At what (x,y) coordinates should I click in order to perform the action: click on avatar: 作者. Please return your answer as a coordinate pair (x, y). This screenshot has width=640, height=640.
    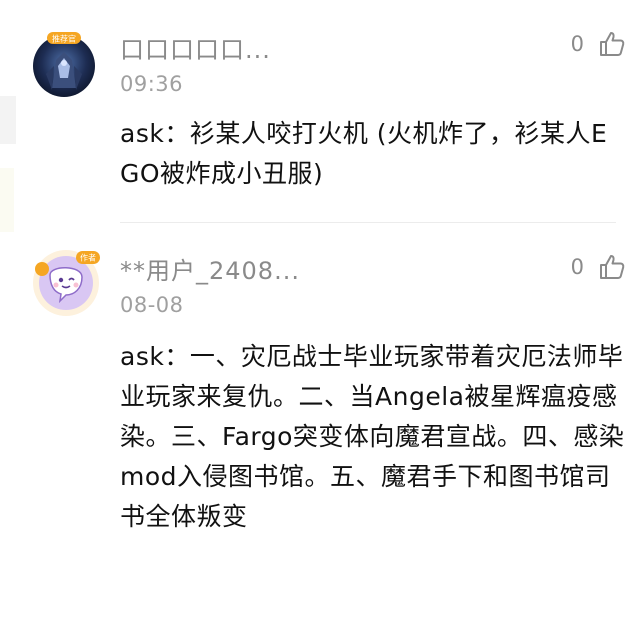
    Looking at the image, I should click on (65, 280).